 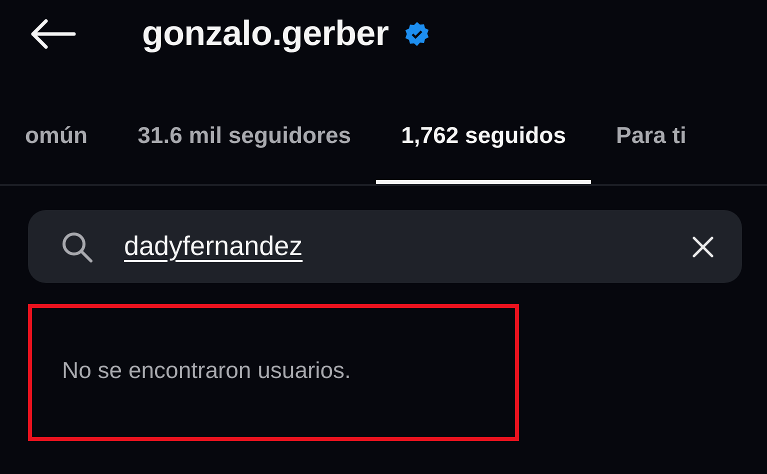 What do you see at coordinates (56, 143) in the screenshot?
I see `tab: omún` at bounding box center [56, 143].